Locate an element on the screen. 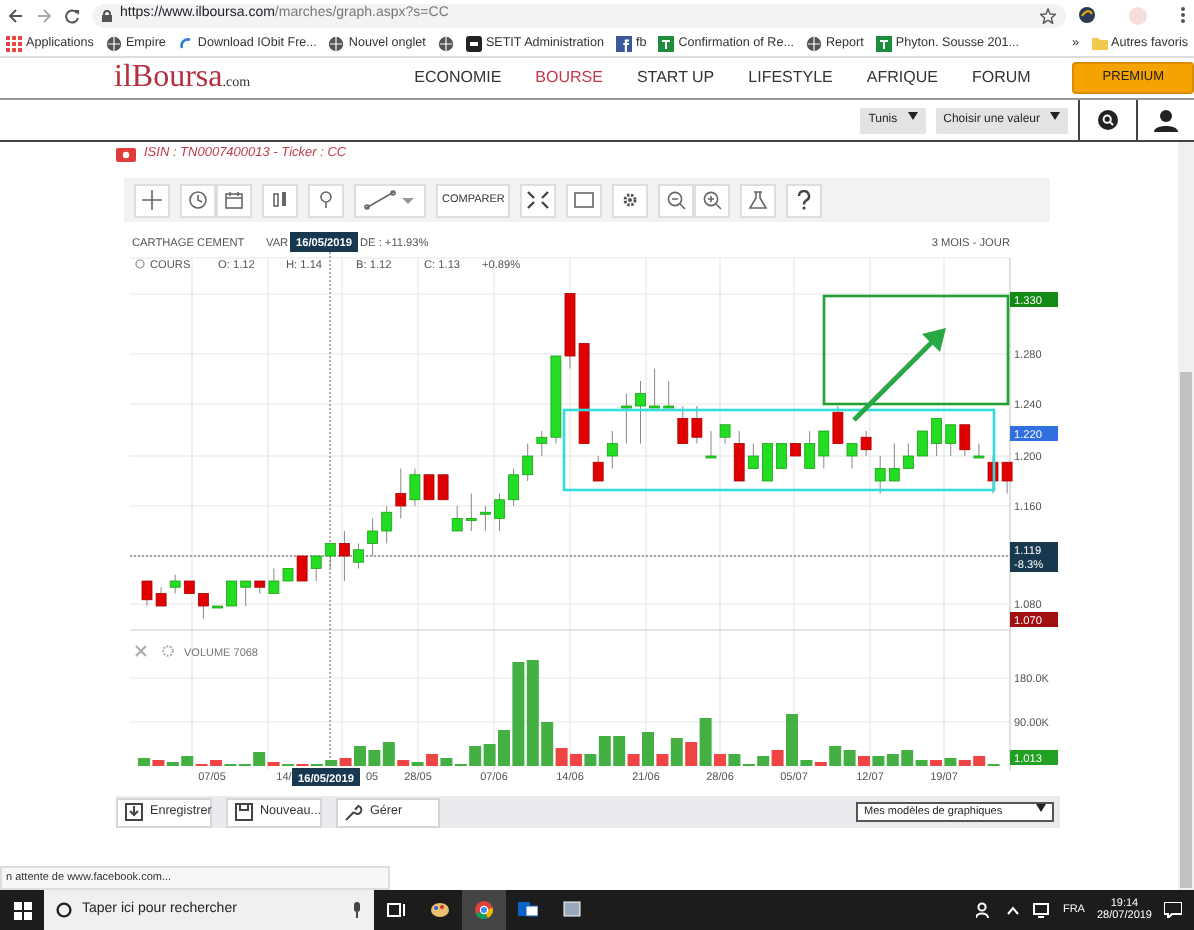 This screenshot has height=930, width=1194. nav-link: AFRIQUE is located at coordinates (902, 78).